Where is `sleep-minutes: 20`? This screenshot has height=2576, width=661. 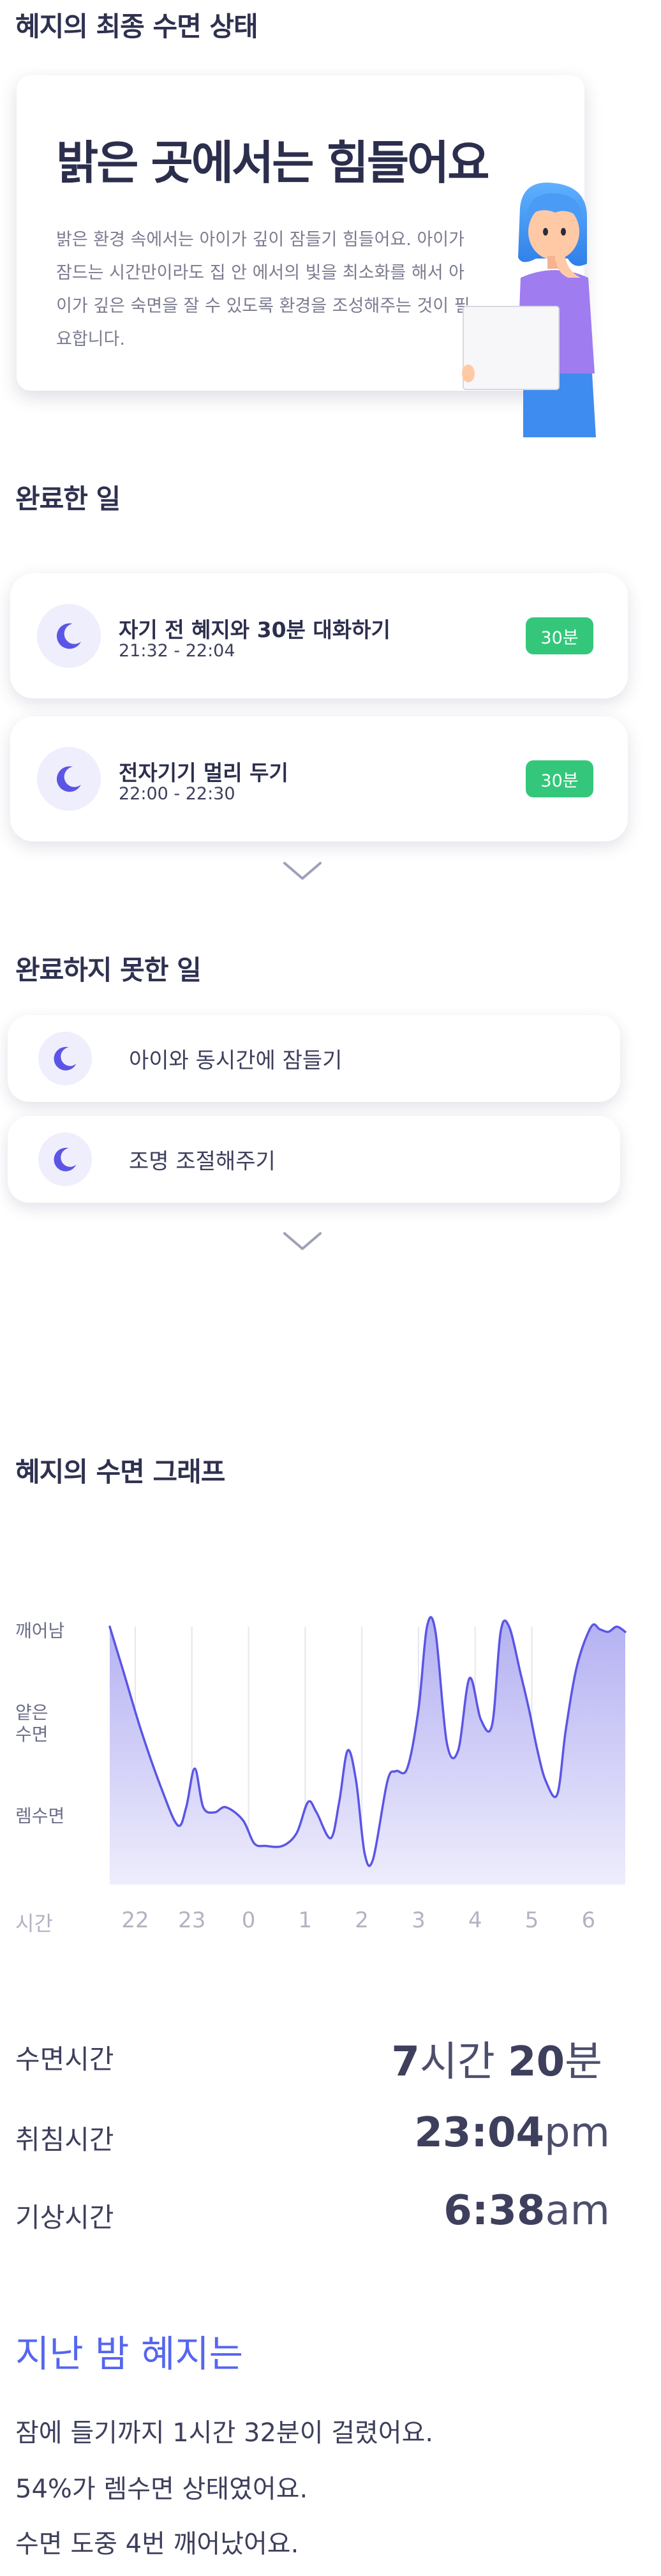 sleep-minutes: 20 is located at coordinates (536, 2062).